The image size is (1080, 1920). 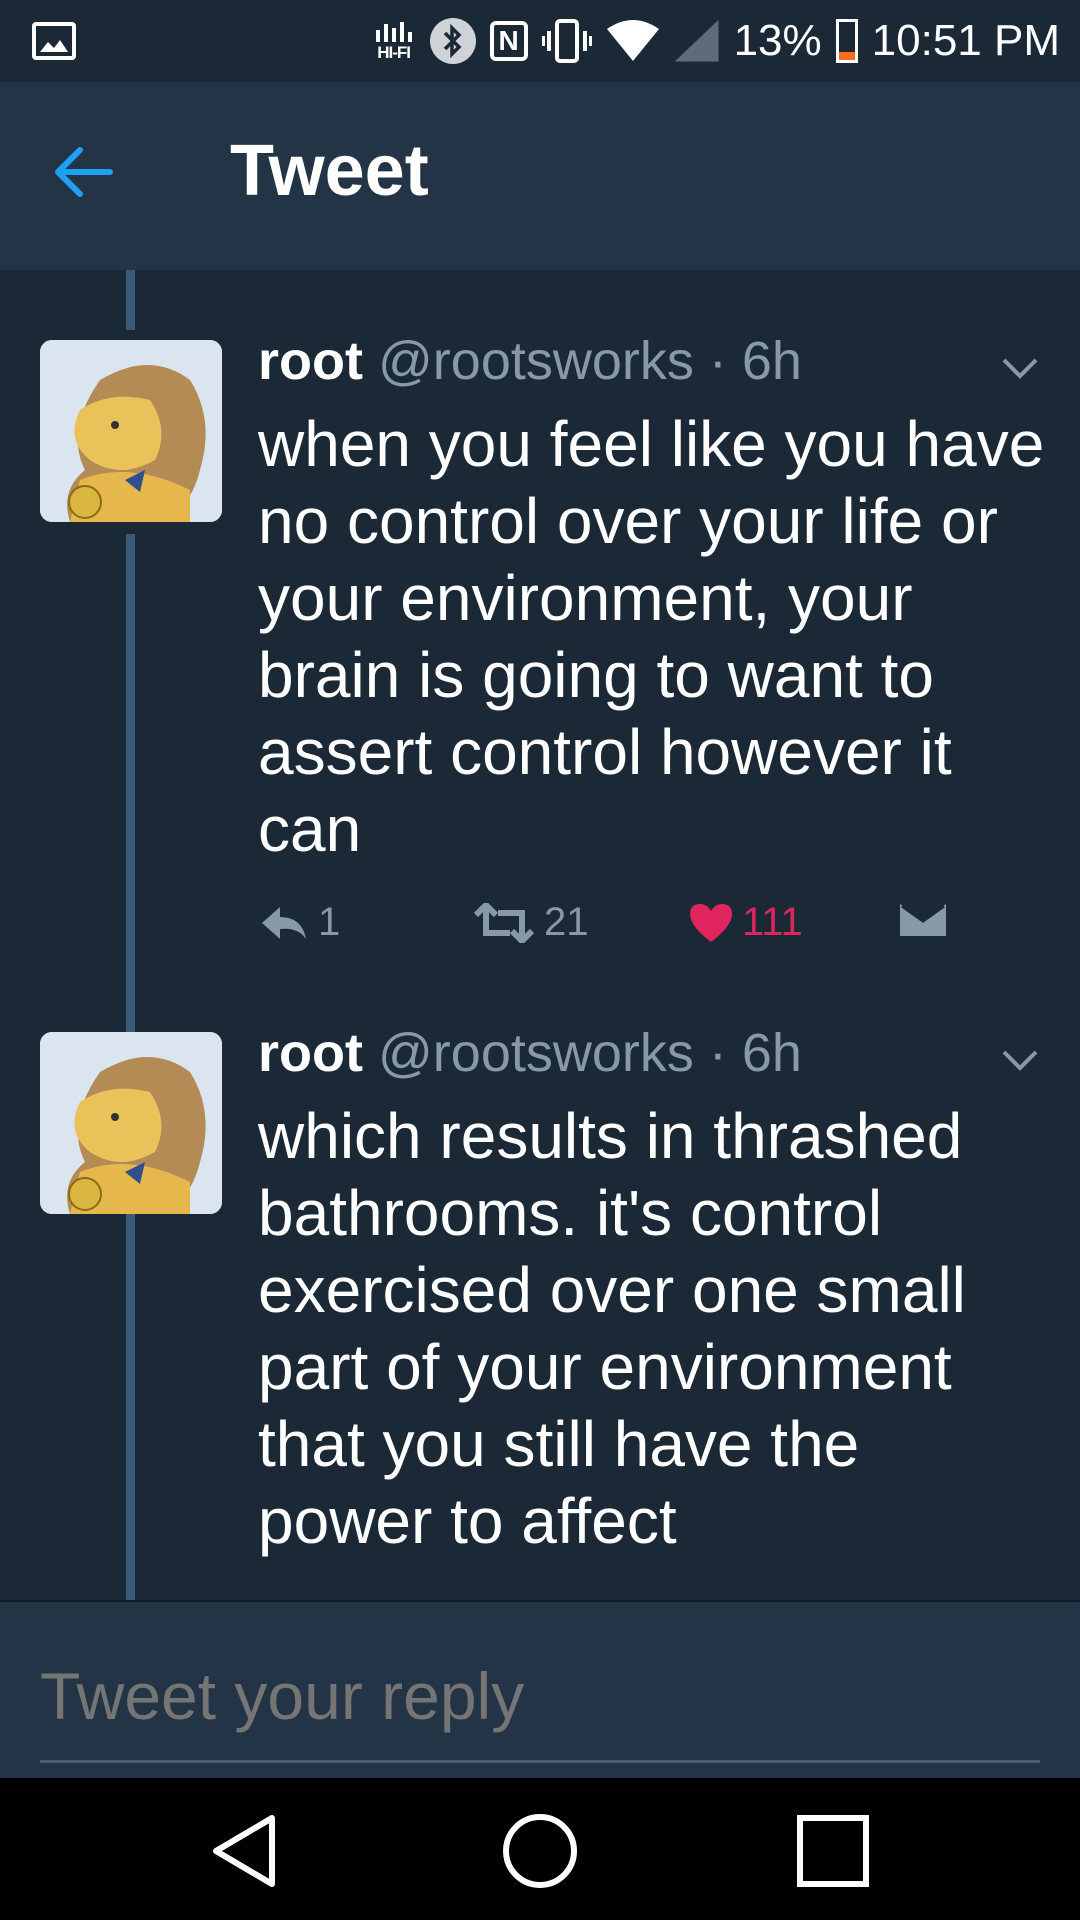 I want to click on reply-icon, so click(x=284, y=922).